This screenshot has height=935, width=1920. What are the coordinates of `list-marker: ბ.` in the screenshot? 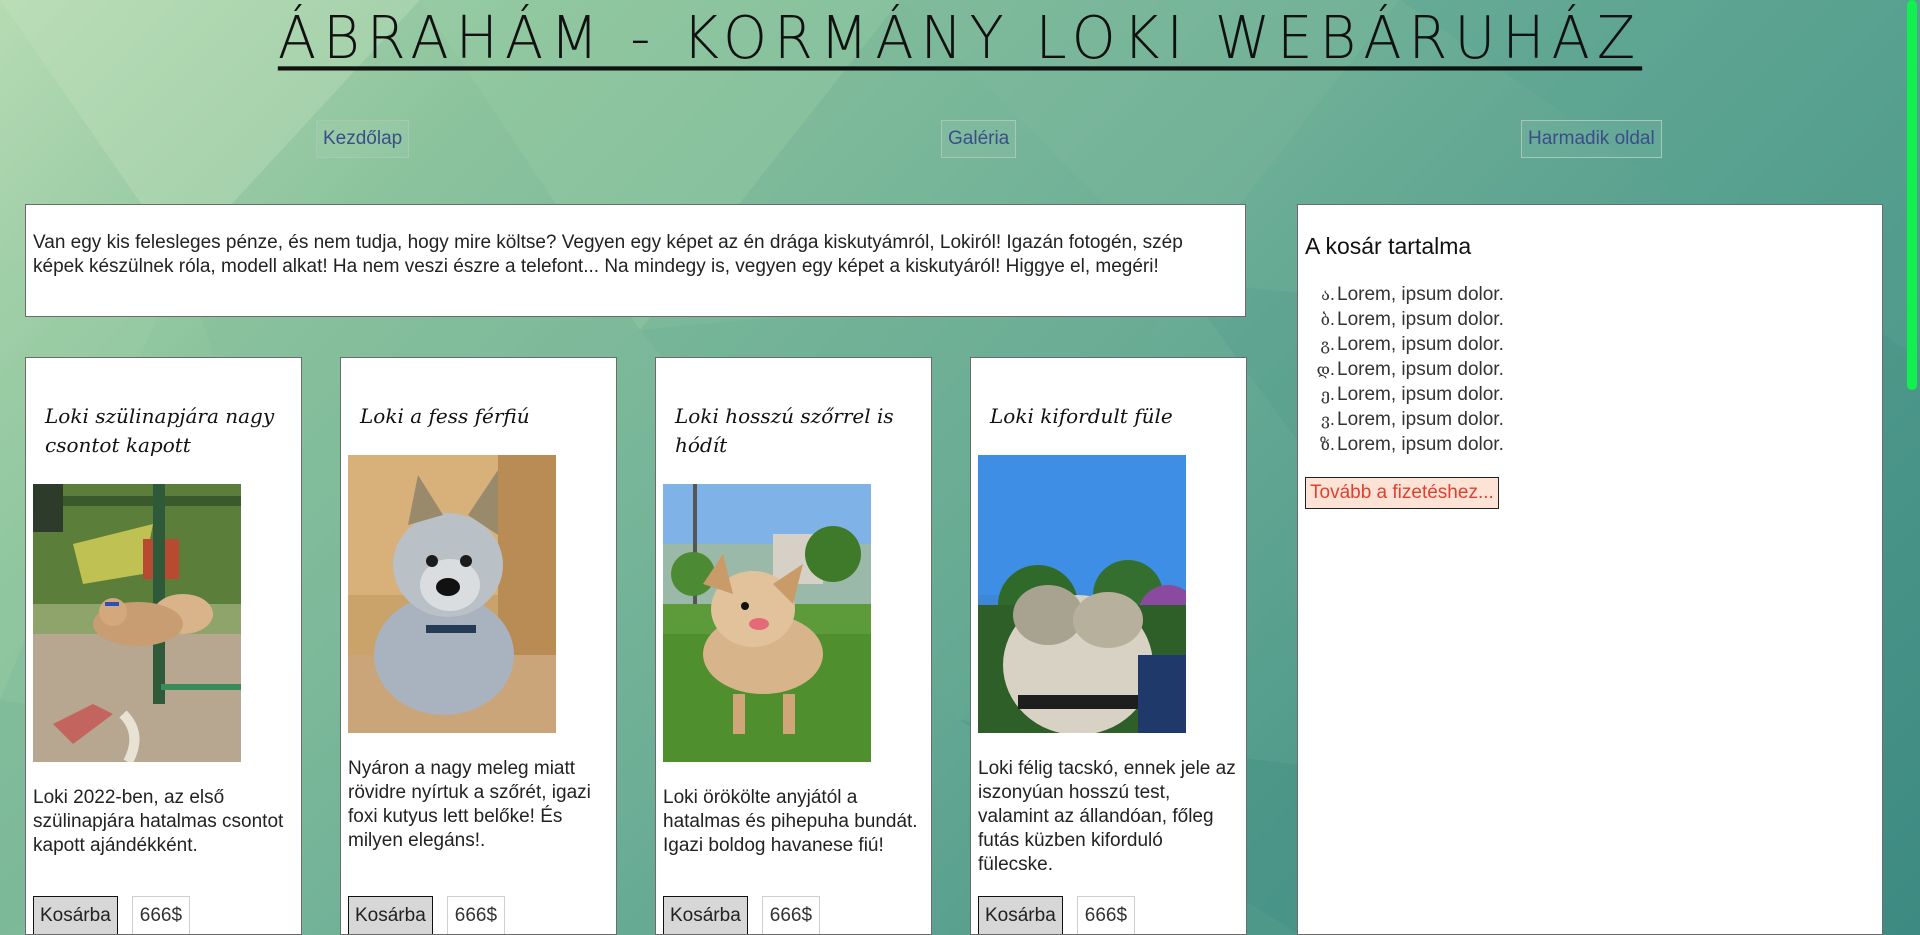 It's located at (1327, 319).